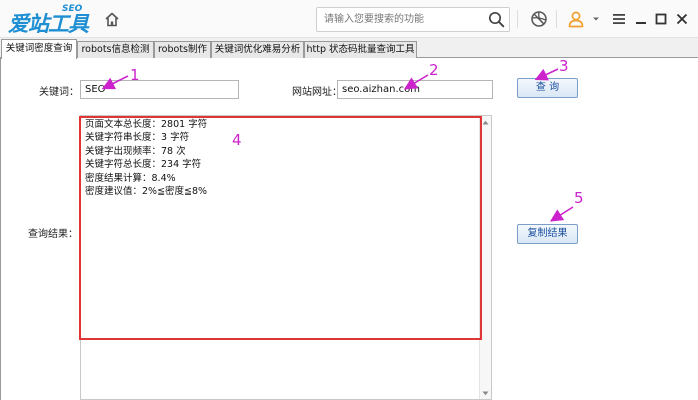 The height and width of the screenshot is (400, 698). What do you see at coordinates (317, 92) in the screenshot?
I see `site-label: 网站网址：` at bounding box center [317, 92].